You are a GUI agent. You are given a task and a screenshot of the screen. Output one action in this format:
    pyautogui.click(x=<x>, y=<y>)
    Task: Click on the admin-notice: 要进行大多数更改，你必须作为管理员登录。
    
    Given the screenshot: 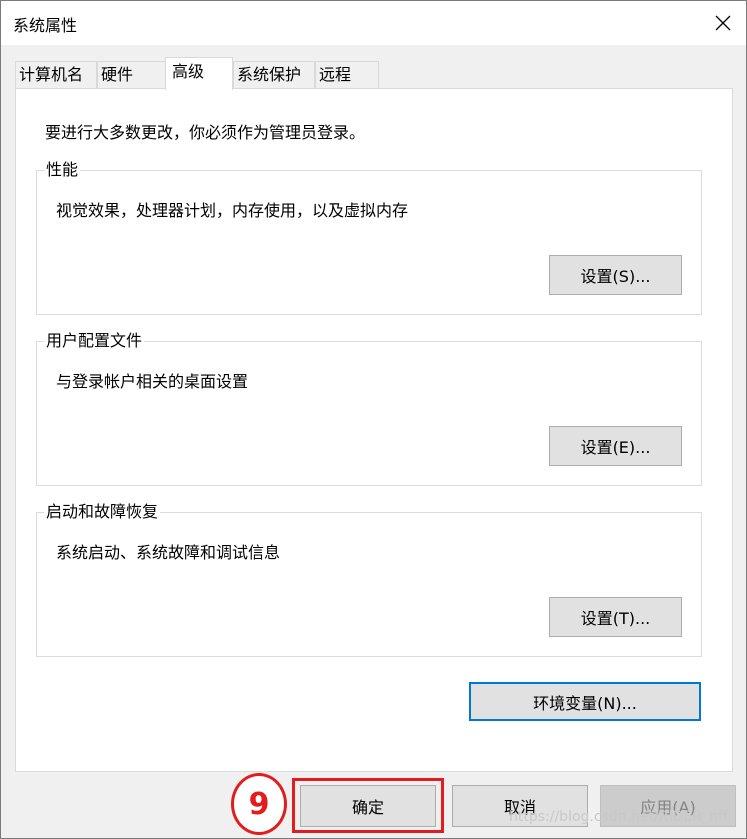 What is the action you would take?
    pyautogui.click(x=205, y=132)
    